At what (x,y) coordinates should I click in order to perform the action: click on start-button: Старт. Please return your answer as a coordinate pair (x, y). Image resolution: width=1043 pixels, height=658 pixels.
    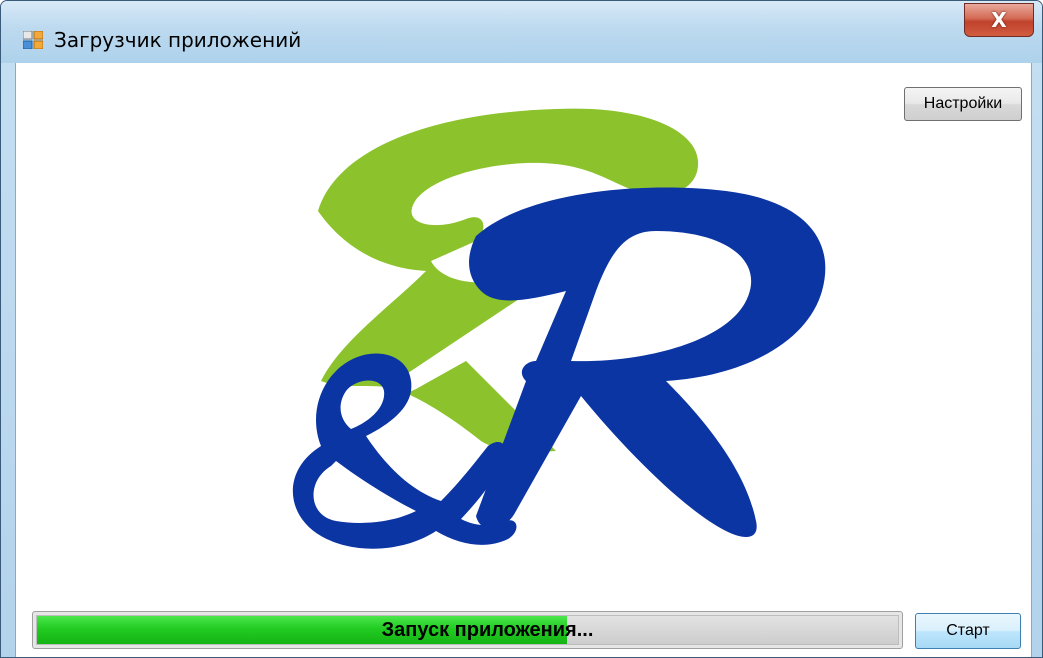
    Looking at the image, I should click on (968, 631).